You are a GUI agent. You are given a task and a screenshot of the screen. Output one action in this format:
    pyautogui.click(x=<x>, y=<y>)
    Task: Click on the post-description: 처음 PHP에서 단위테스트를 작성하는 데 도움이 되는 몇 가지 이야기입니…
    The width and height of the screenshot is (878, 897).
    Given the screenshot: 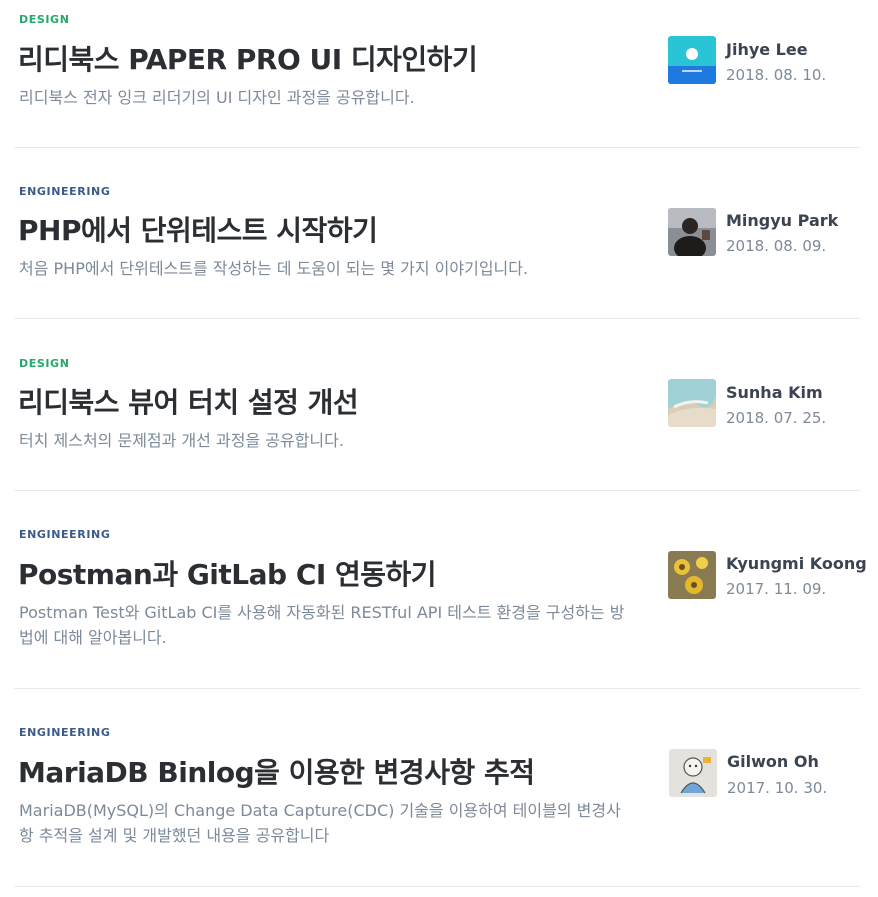 What is the action you would take?
    pyautogui.click(x=274, y=268)
    